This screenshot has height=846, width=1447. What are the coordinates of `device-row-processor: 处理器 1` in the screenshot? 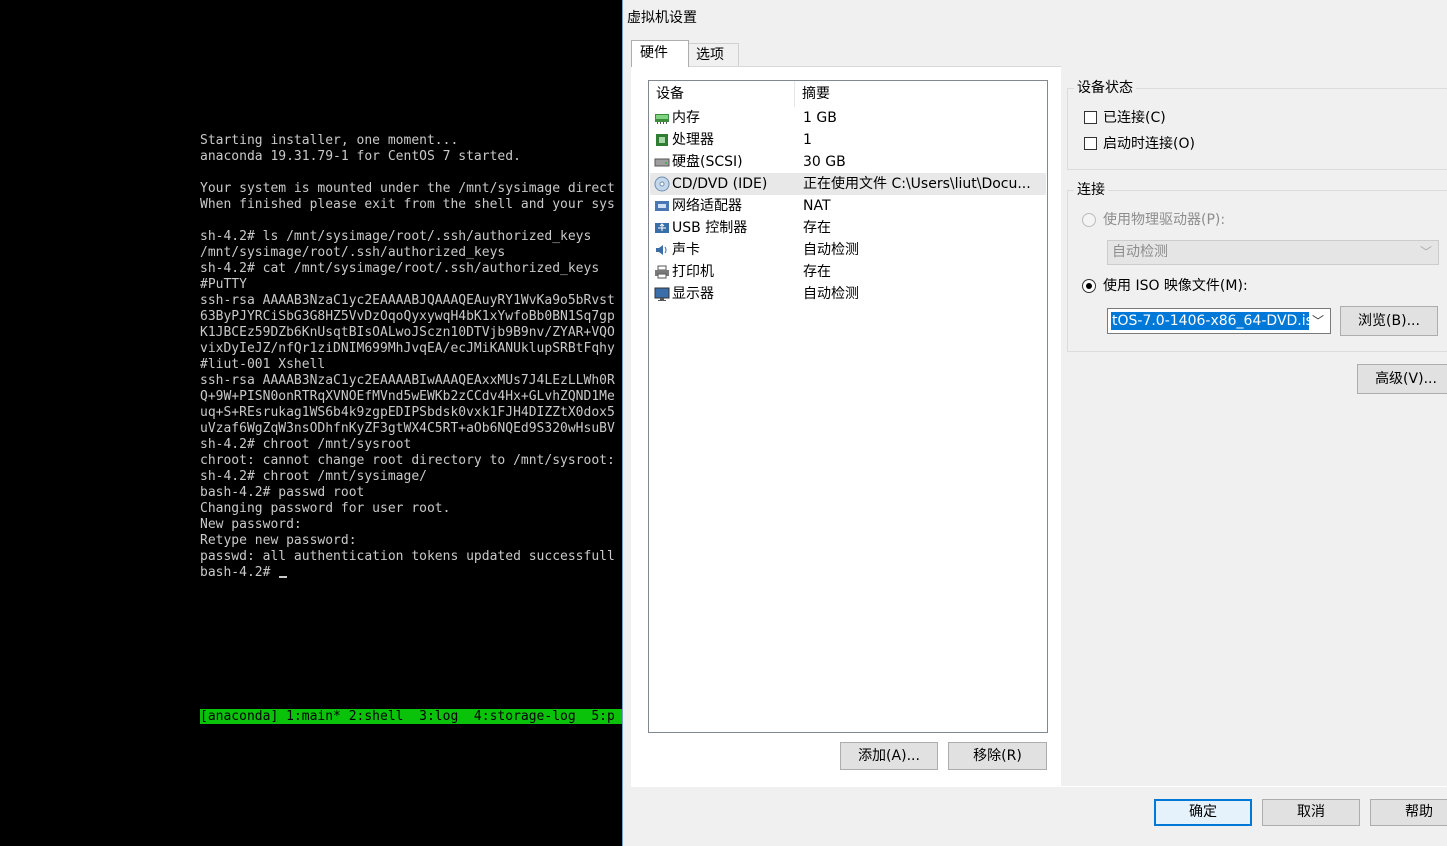 It's located at (848, 140).